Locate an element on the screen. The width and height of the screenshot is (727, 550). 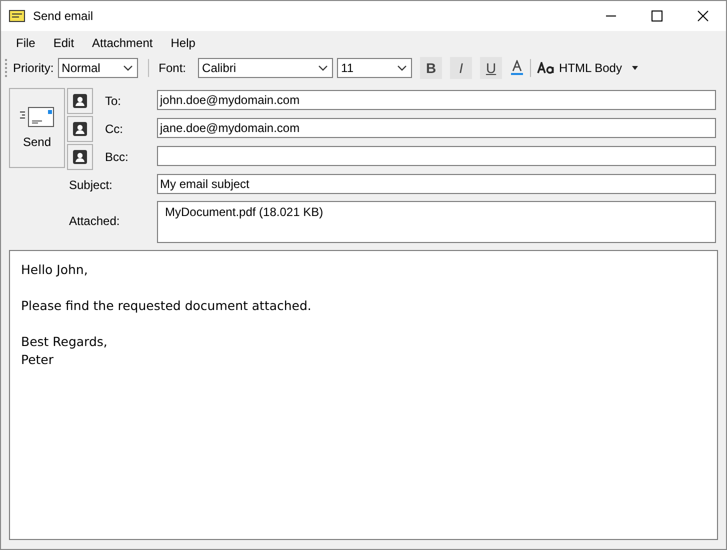
menu-item: File is located at coordinates (25, 43).